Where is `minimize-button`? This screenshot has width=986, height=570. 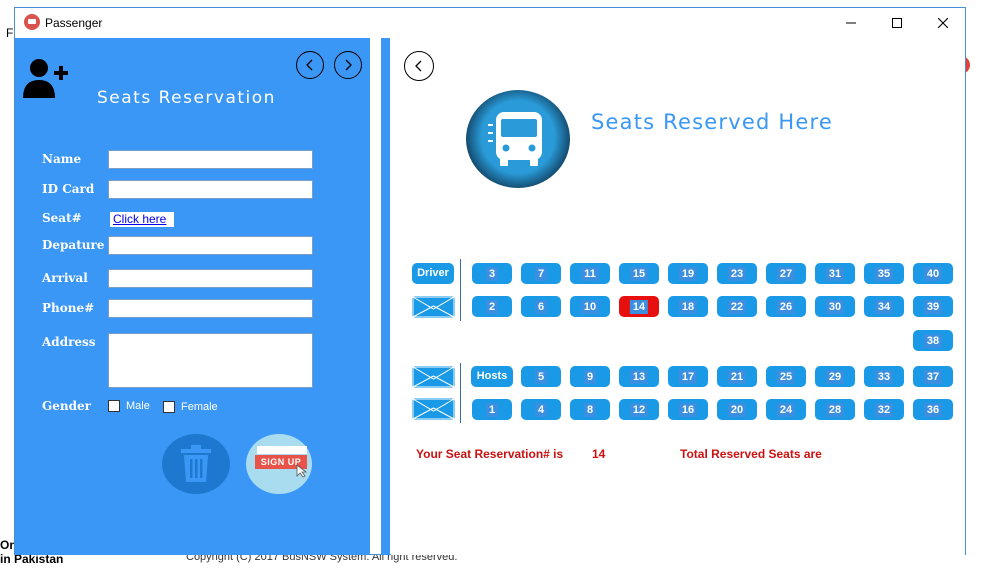
minimize-button is located at coordinates (851, 23).